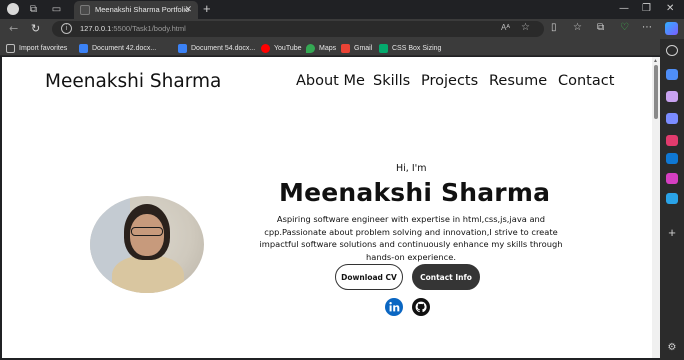 The image size is (684, 360). I want to click on maps-icon, so click(310, 48).